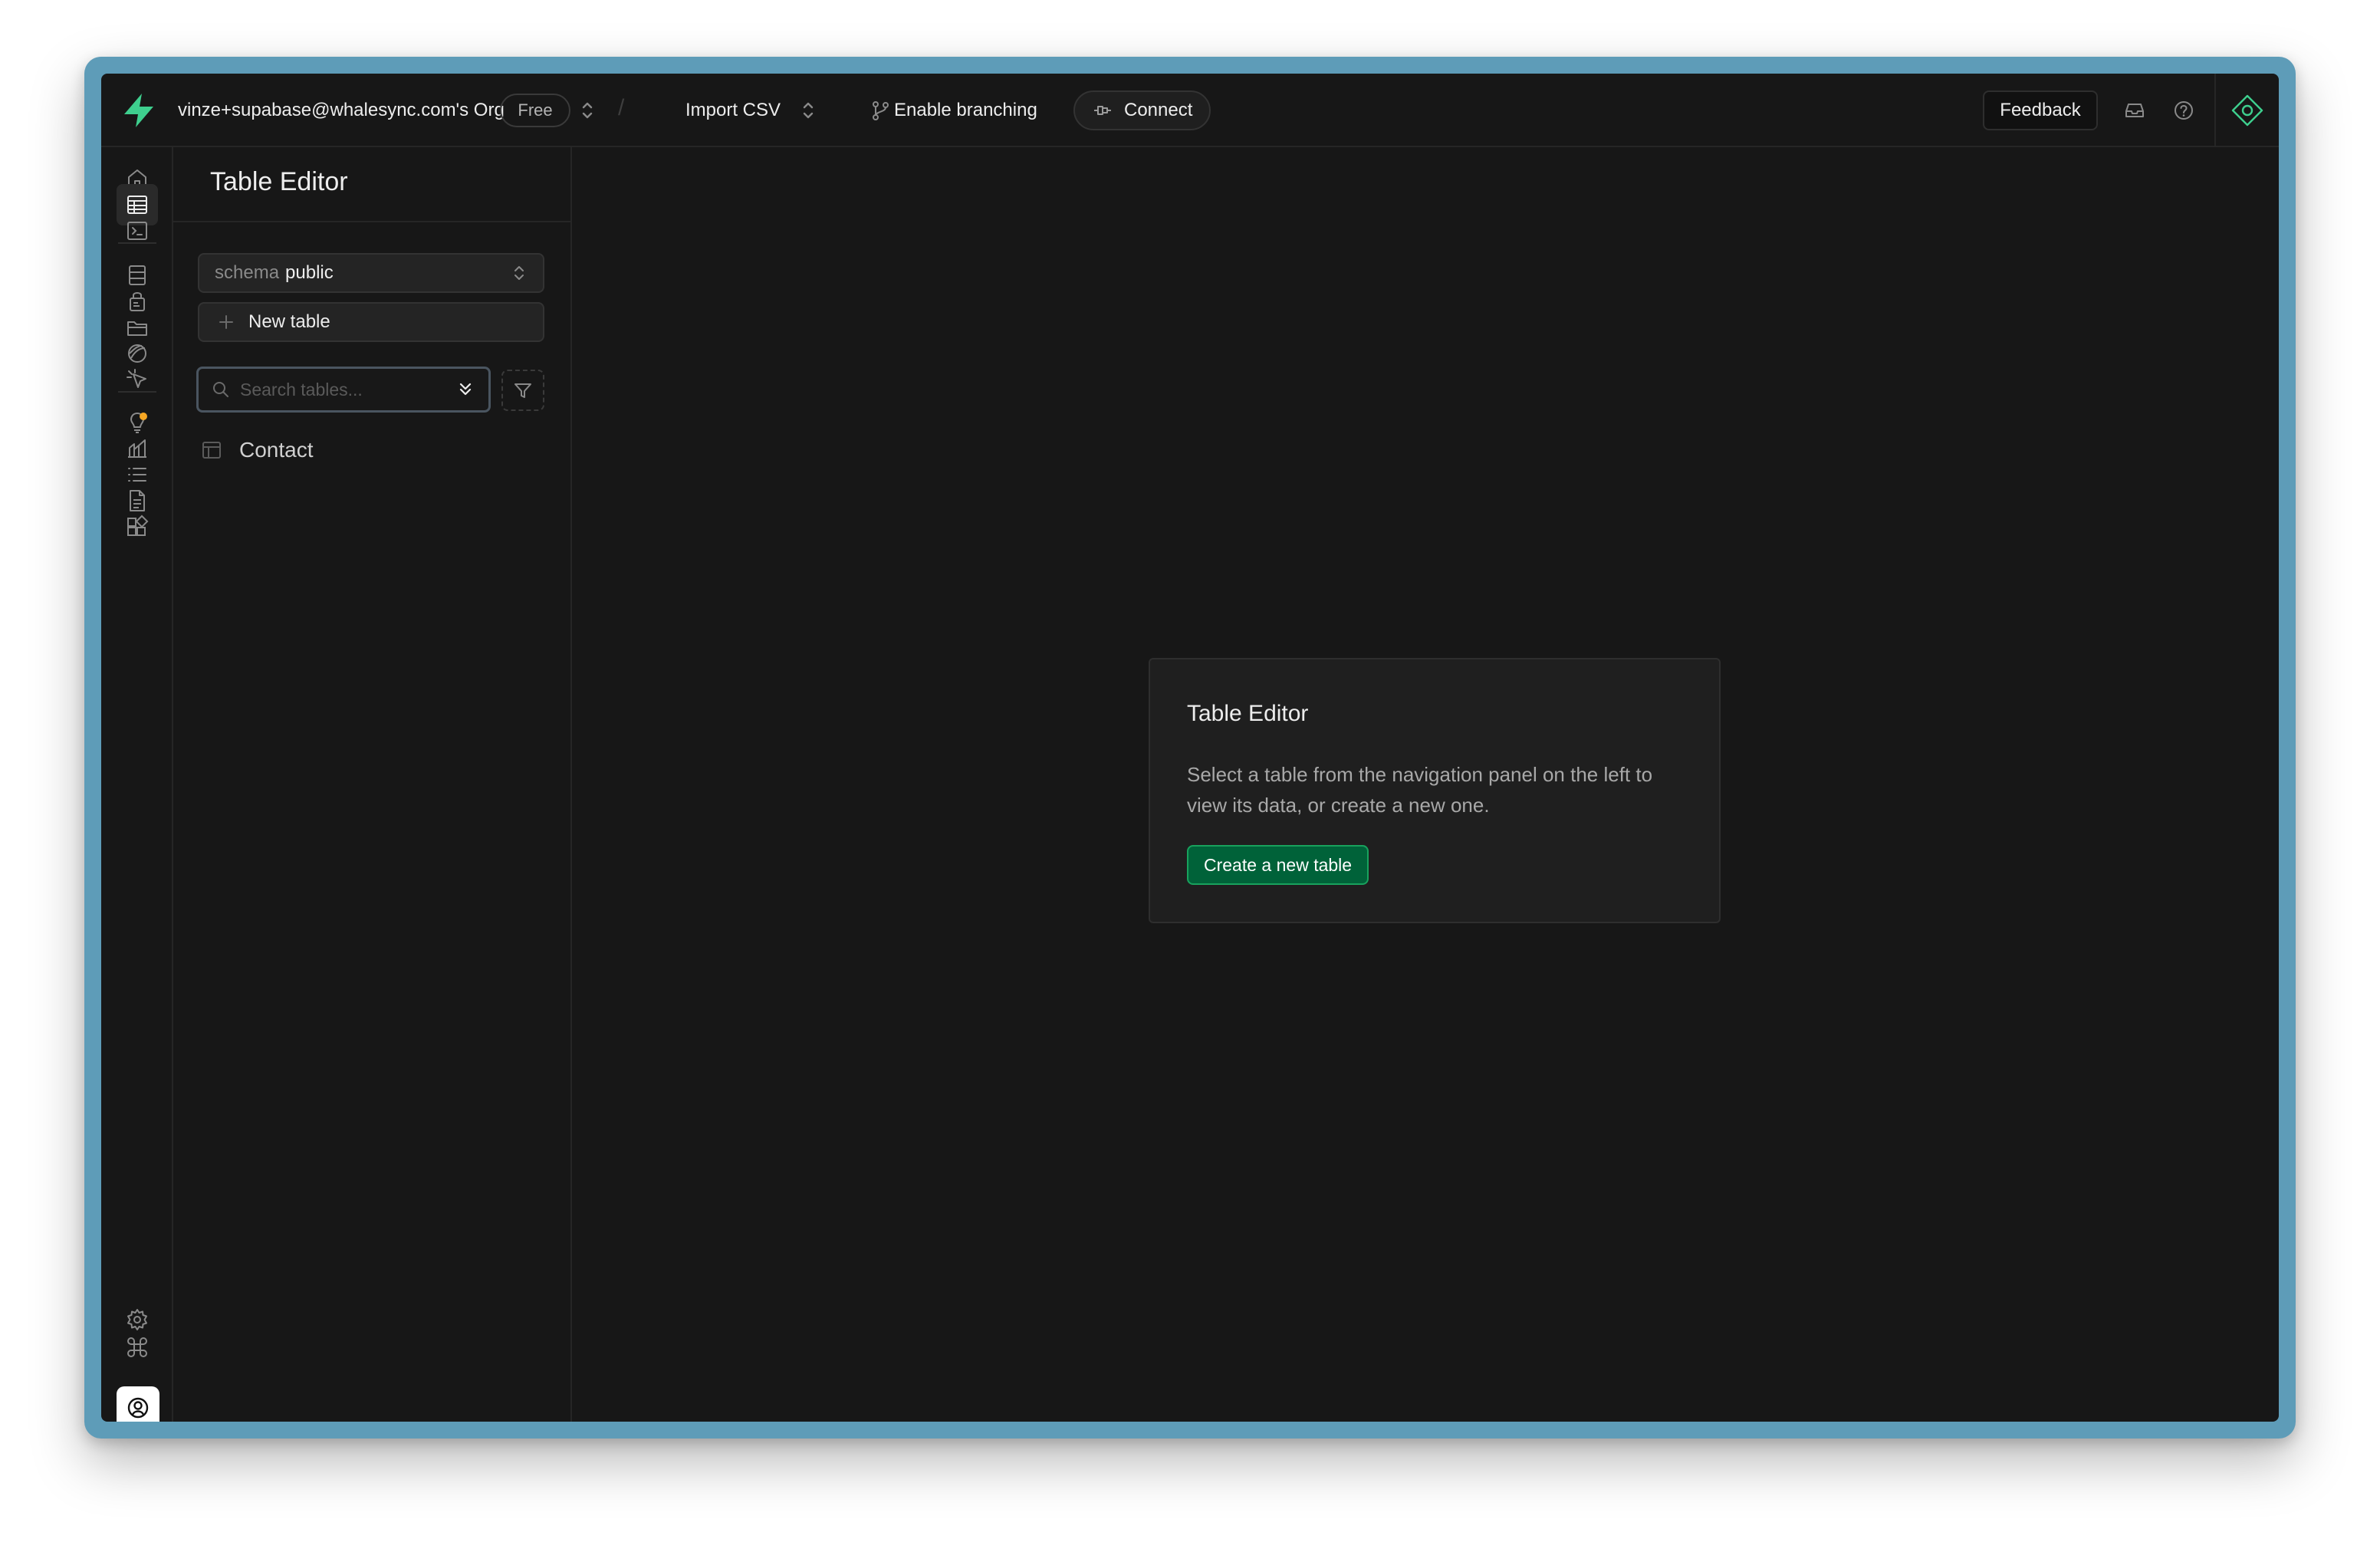  I want to click on ai-assistant-icon, so click(2247, 111).